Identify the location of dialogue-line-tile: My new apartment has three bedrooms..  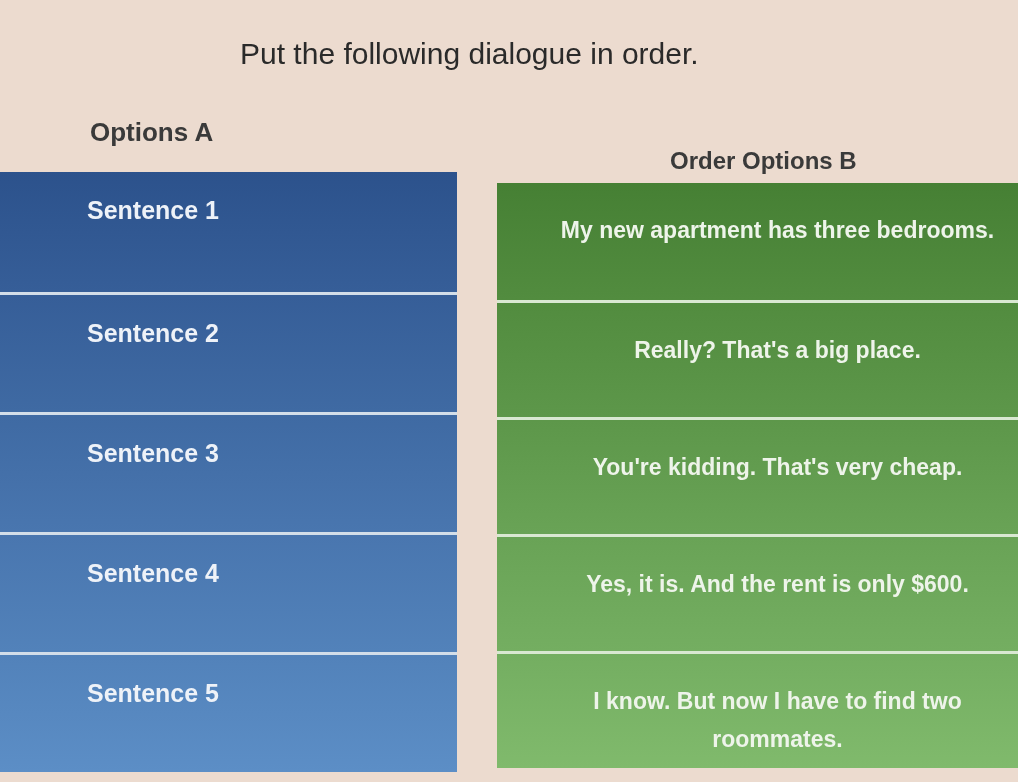
(757, 241).